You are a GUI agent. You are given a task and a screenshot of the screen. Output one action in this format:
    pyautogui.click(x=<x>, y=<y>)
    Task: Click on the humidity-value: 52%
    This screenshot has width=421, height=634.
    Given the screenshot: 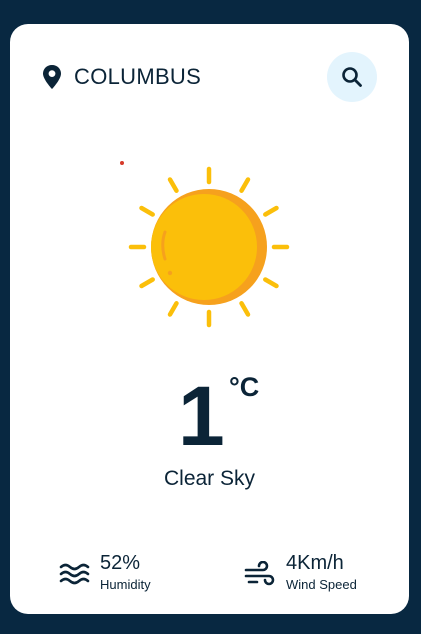 What is the action you would take?
    pyautogui.click(x=120, y=563)
    